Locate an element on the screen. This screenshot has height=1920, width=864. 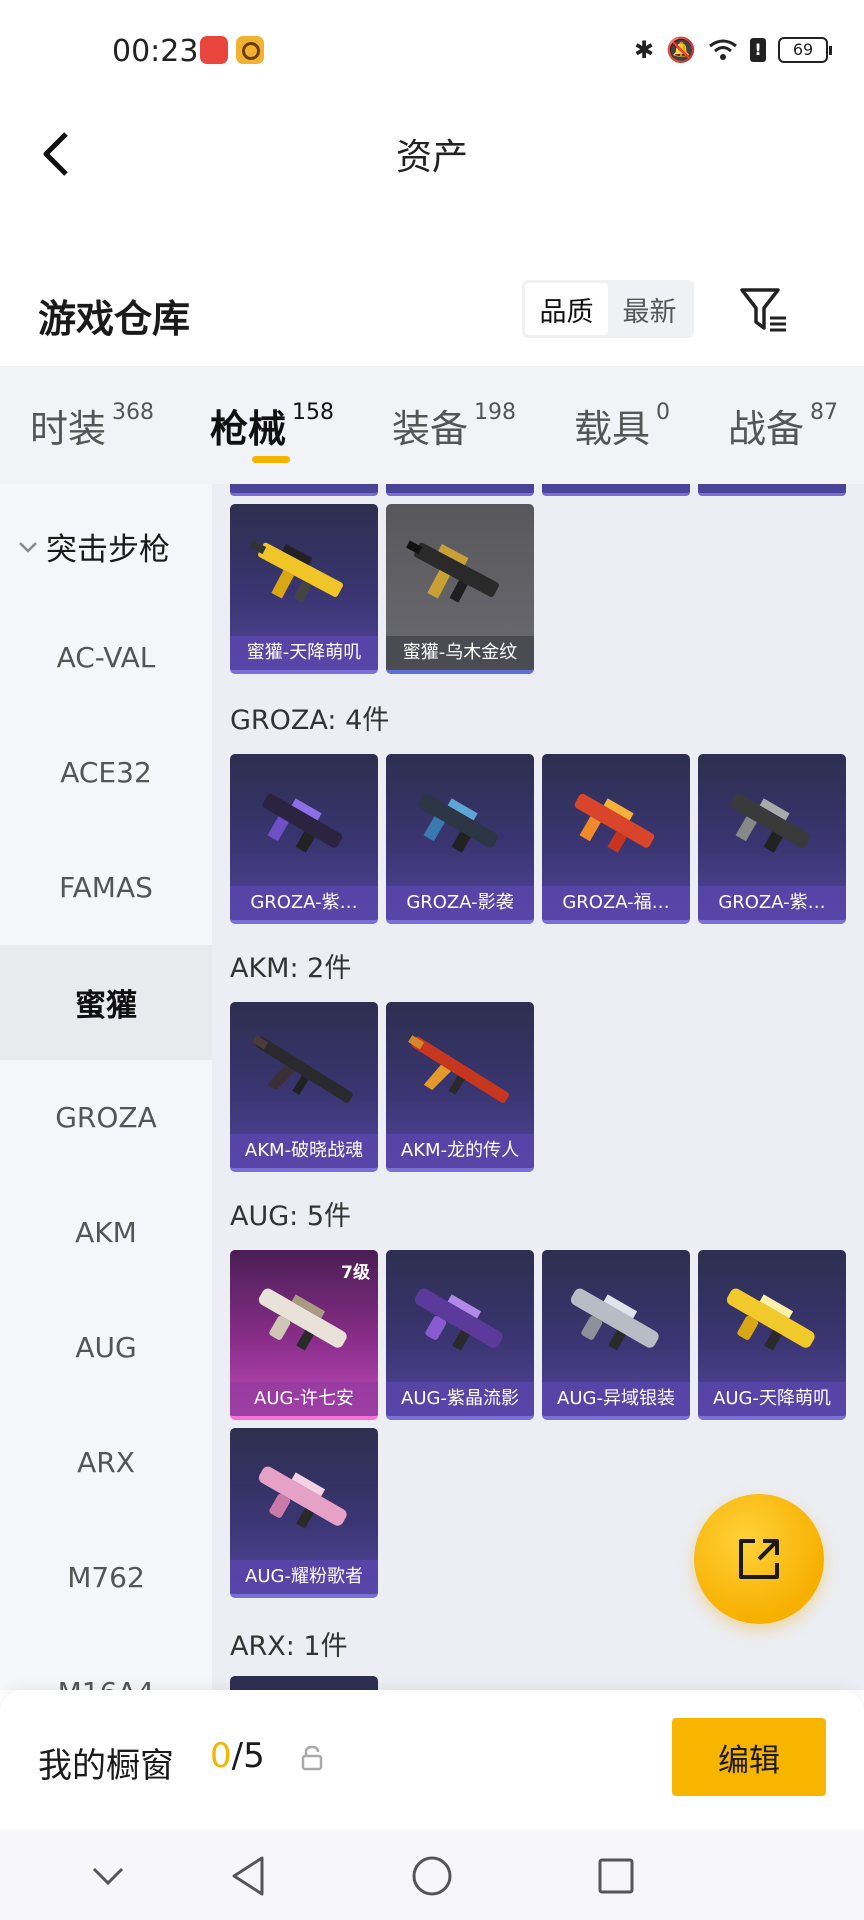
wifi-icon is located at coordinates (723, 49).